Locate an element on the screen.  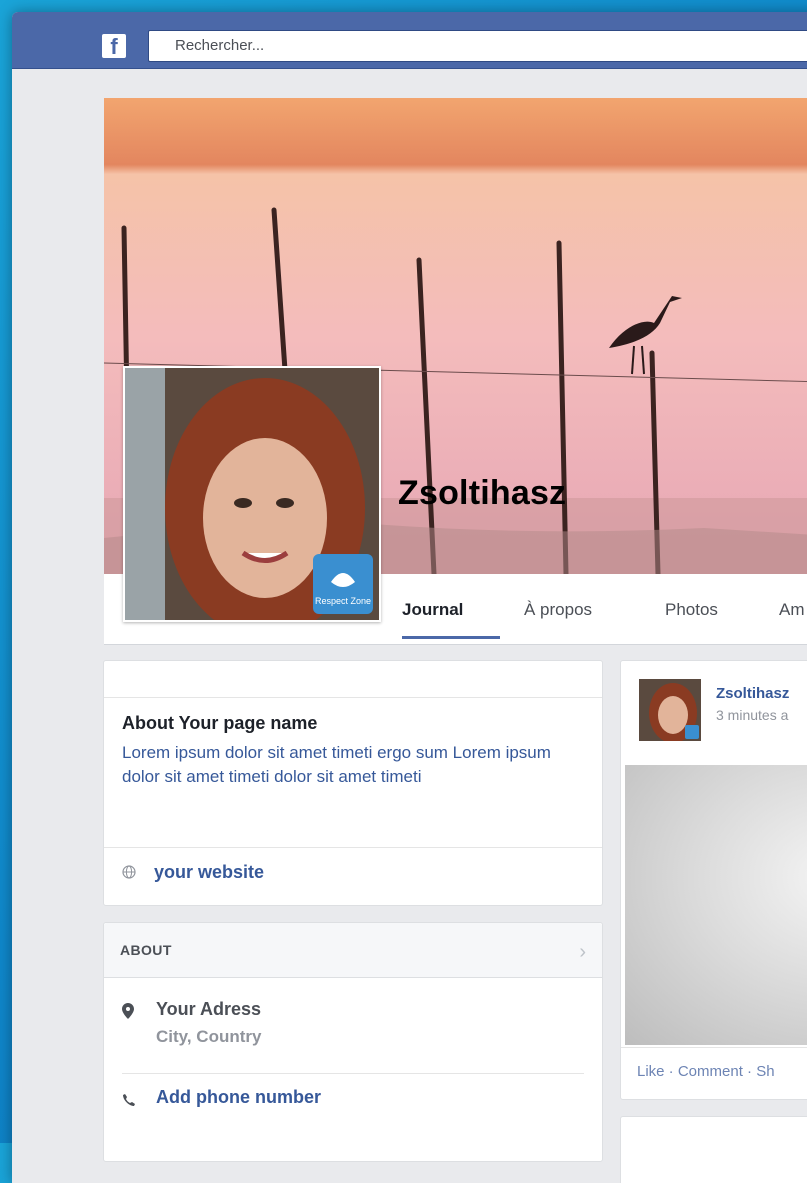
tab-photos: Photos is located at coordinates (691, 610).